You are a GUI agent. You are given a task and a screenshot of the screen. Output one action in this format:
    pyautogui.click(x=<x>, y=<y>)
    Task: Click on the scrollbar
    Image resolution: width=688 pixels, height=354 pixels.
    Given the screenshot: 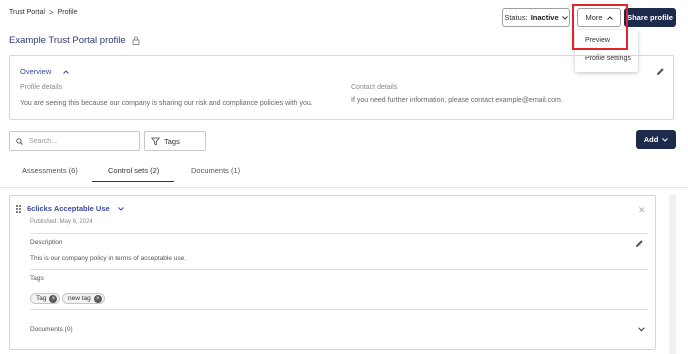 What is the action you would take?
    pyautogui.click(x=672, y=274)
    